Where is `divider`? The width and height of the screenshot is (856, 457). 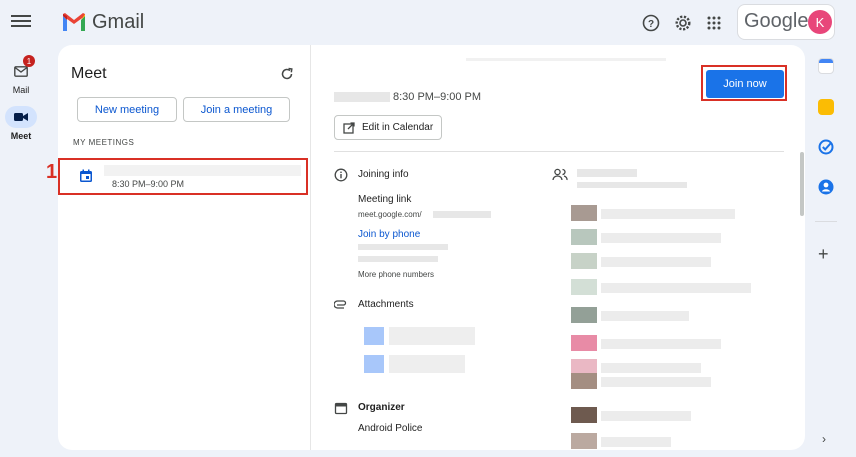
divider is located at coordinates (559, 151).